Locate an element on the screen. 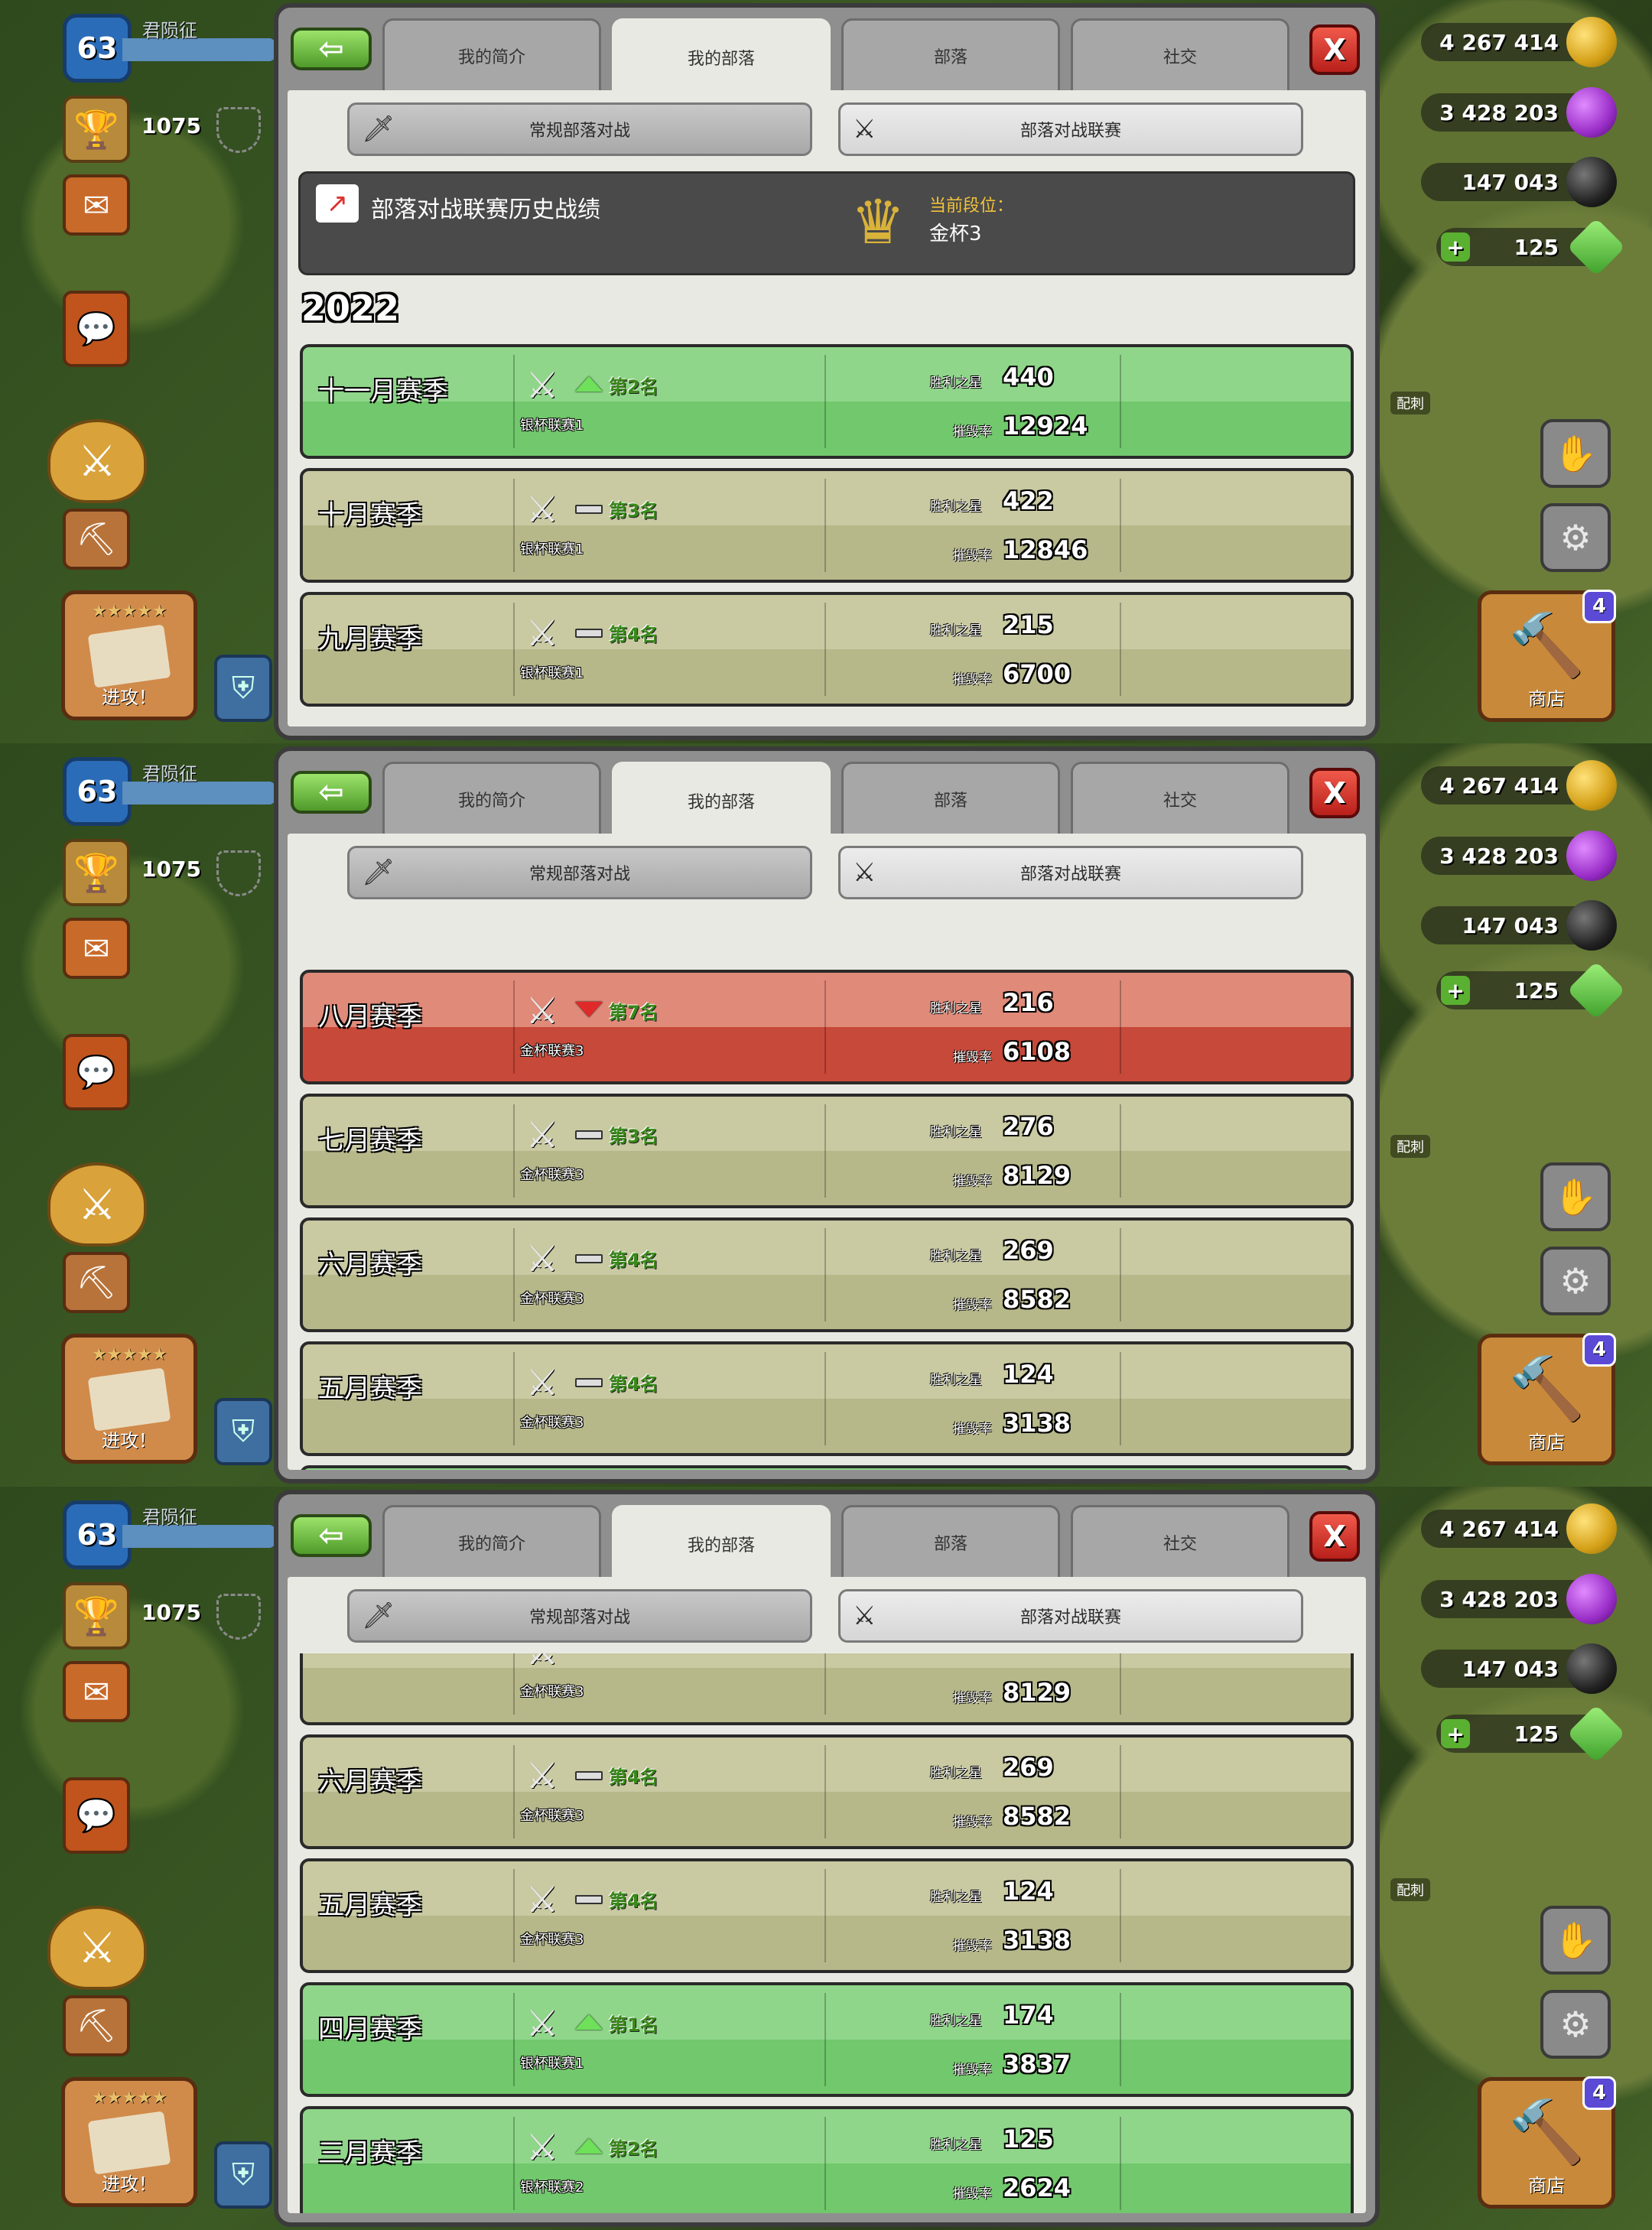  season-row: 三月赛季 ⚔ 第2名 银杯联赛2 胜利之星 125 摧毁率 2624 is located at coordinates (827, 2159).